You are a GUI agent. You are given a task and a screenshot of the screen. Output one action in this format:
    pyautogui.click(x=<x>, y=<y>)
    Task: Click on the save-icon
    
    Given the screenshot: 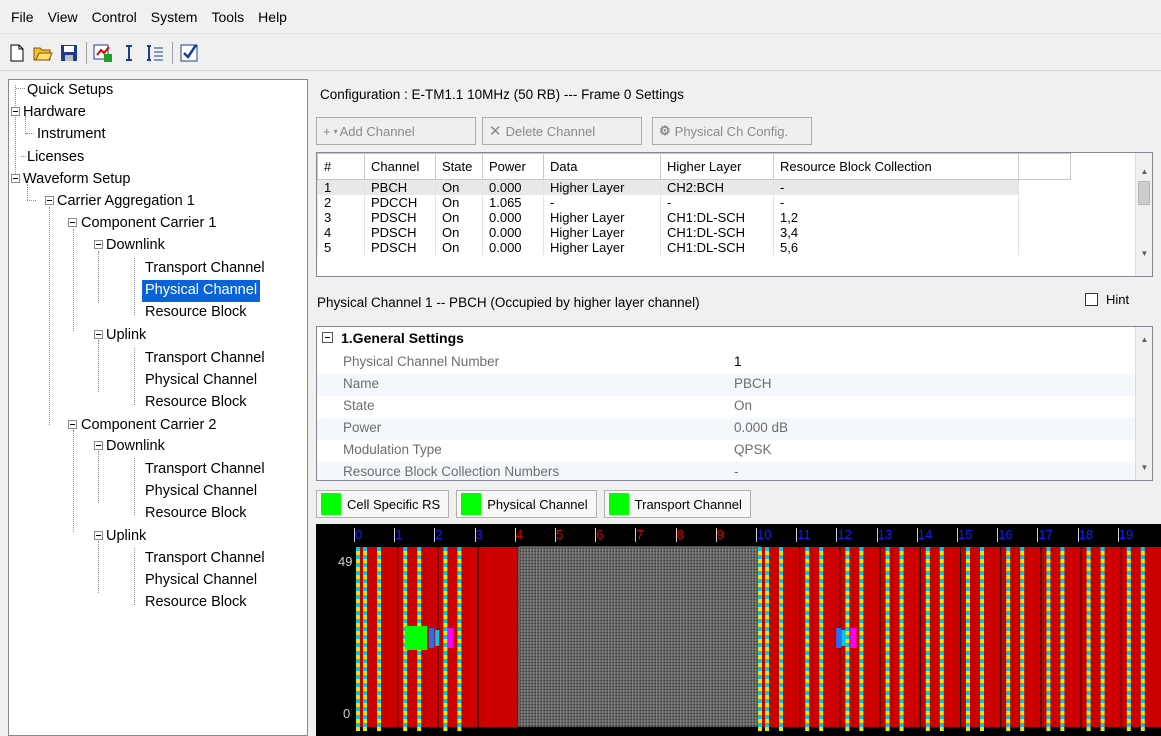 What is the action you would take?
    pyautogui.click(x=69, y=53)
    